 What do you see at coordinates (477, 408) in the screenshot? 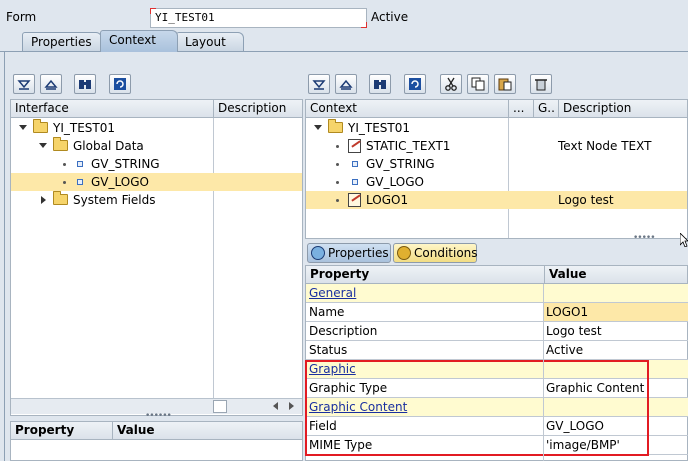
I see `highlight-box` at bounding box center [477, 408].